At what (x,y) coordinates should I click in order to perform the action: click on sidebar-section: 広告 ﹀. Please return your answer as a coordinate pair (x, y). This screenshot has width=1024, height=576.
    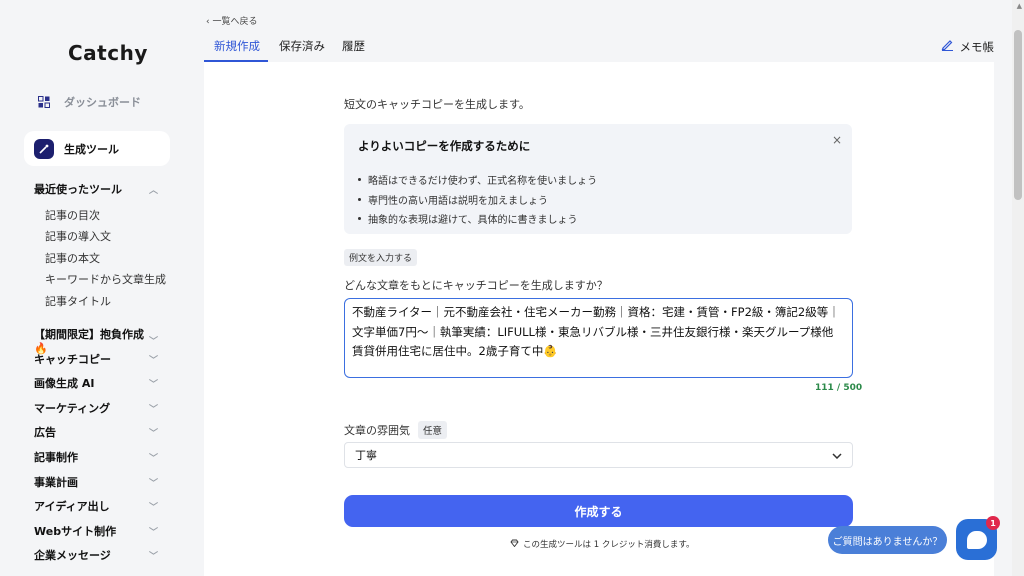
    Looking at the image, I should click on (96, 432).